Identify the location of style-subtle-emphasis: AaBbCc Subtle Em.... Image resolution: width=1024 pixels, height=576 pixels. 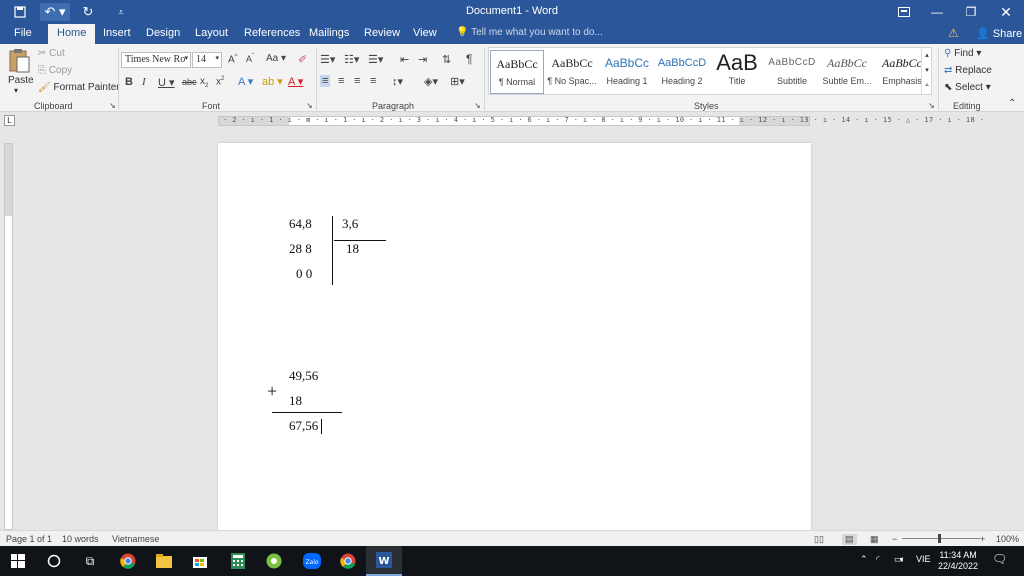
(847, 72).